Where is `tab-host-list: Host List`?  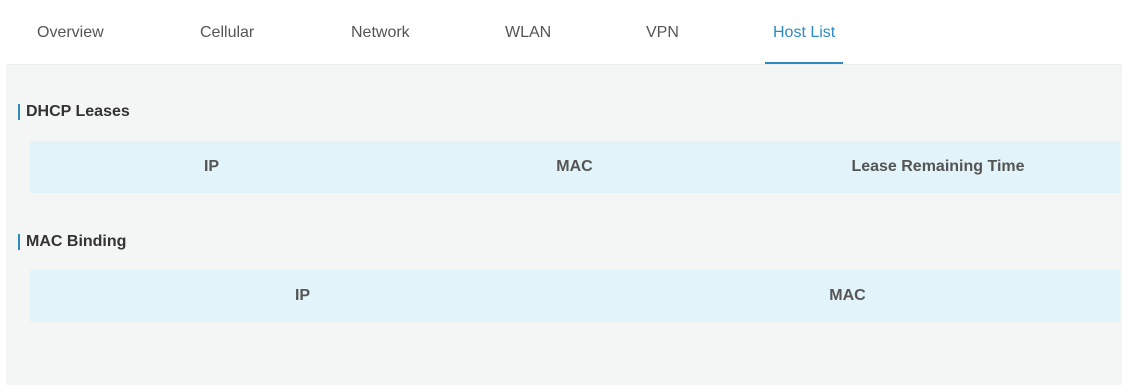
tab-host-list: Host List is located at coordinates (804, 36).